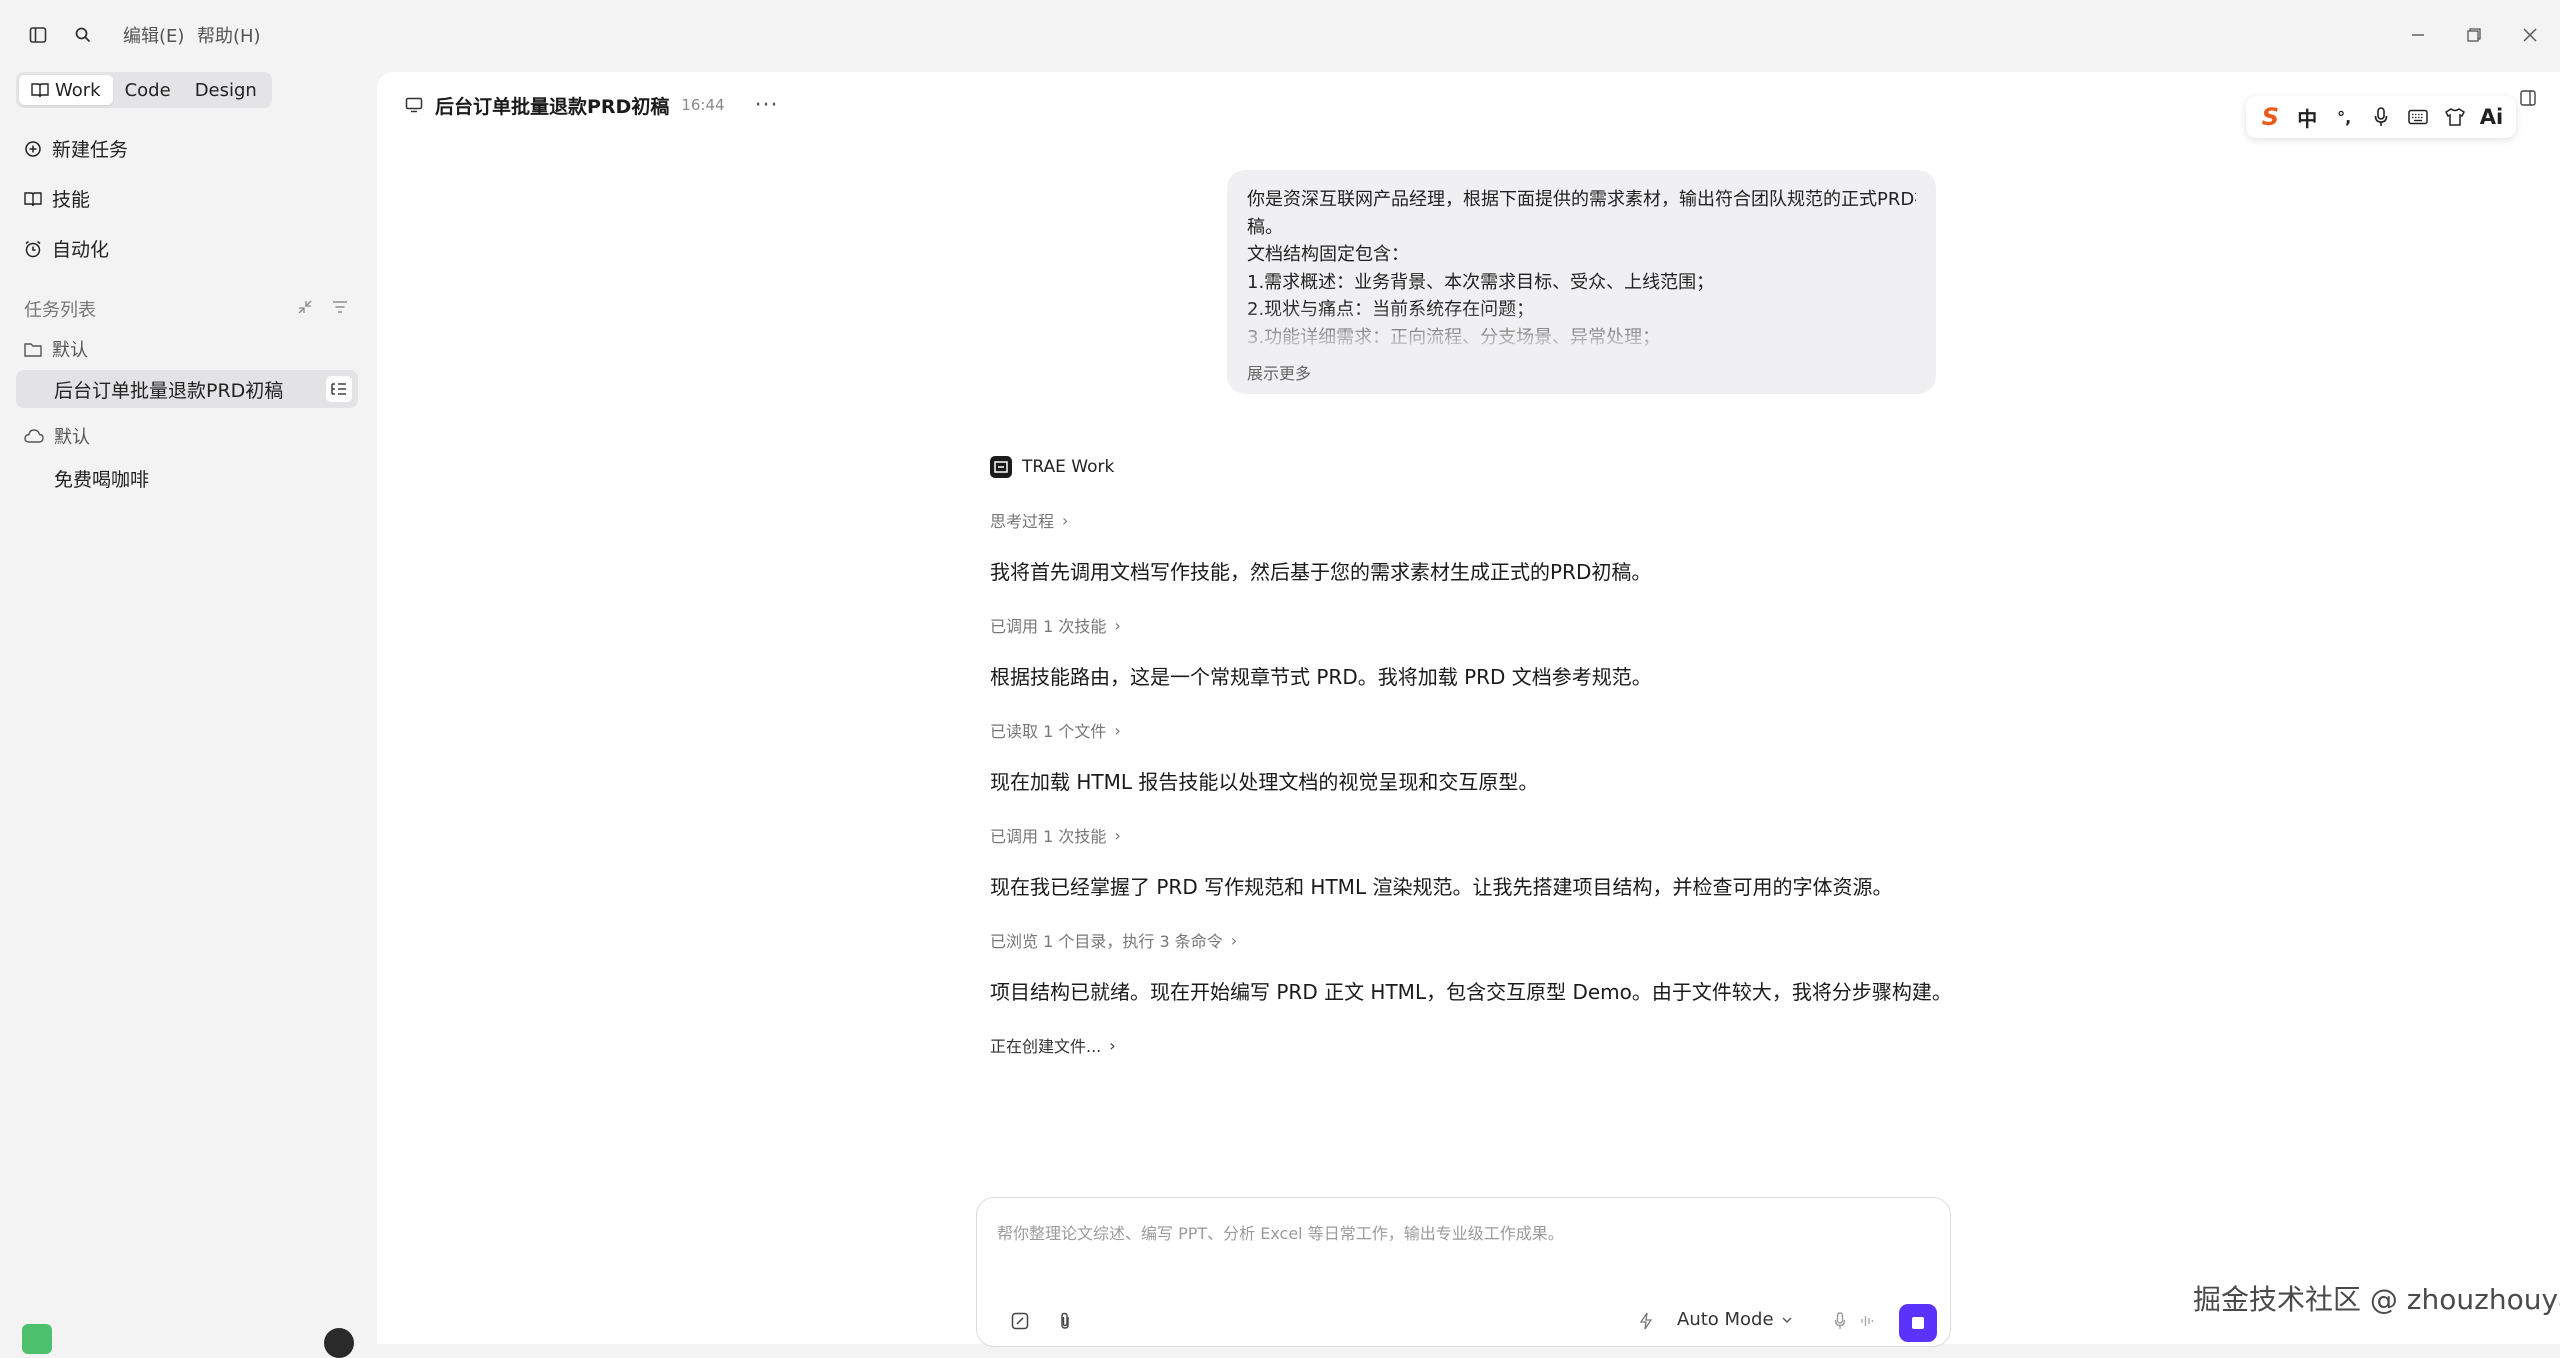 Image resolution: width=2560 pixels, height=1358 pixels. I want to click on nav-automation: 自动化, so click(66, 248).